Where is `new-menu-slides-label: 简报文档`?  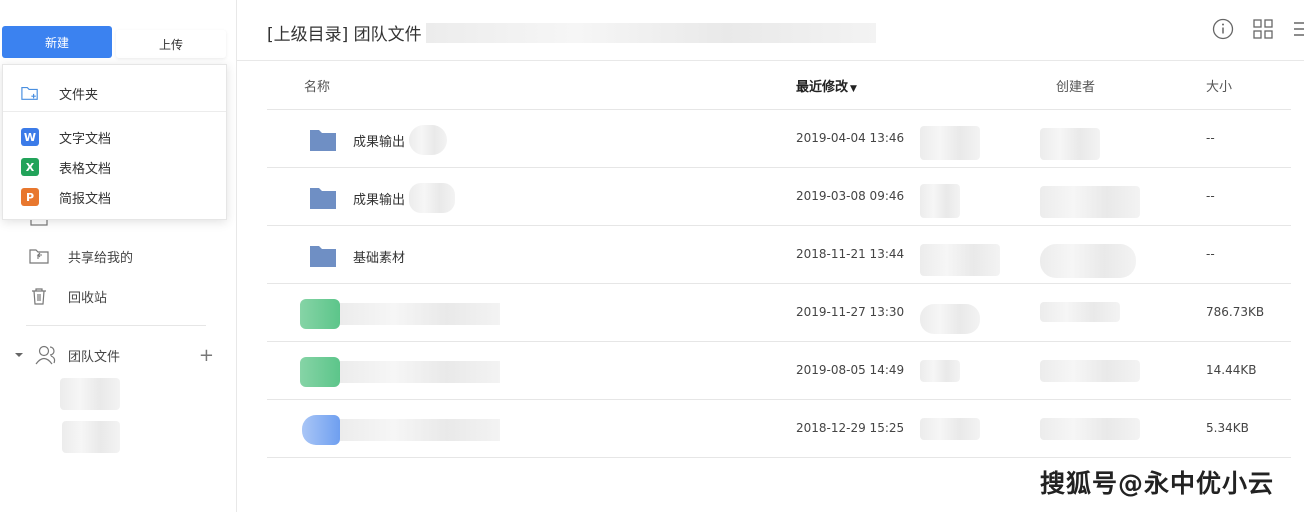
new-menu-slides-label: 简报文档 is located at coordinates (85, 199).